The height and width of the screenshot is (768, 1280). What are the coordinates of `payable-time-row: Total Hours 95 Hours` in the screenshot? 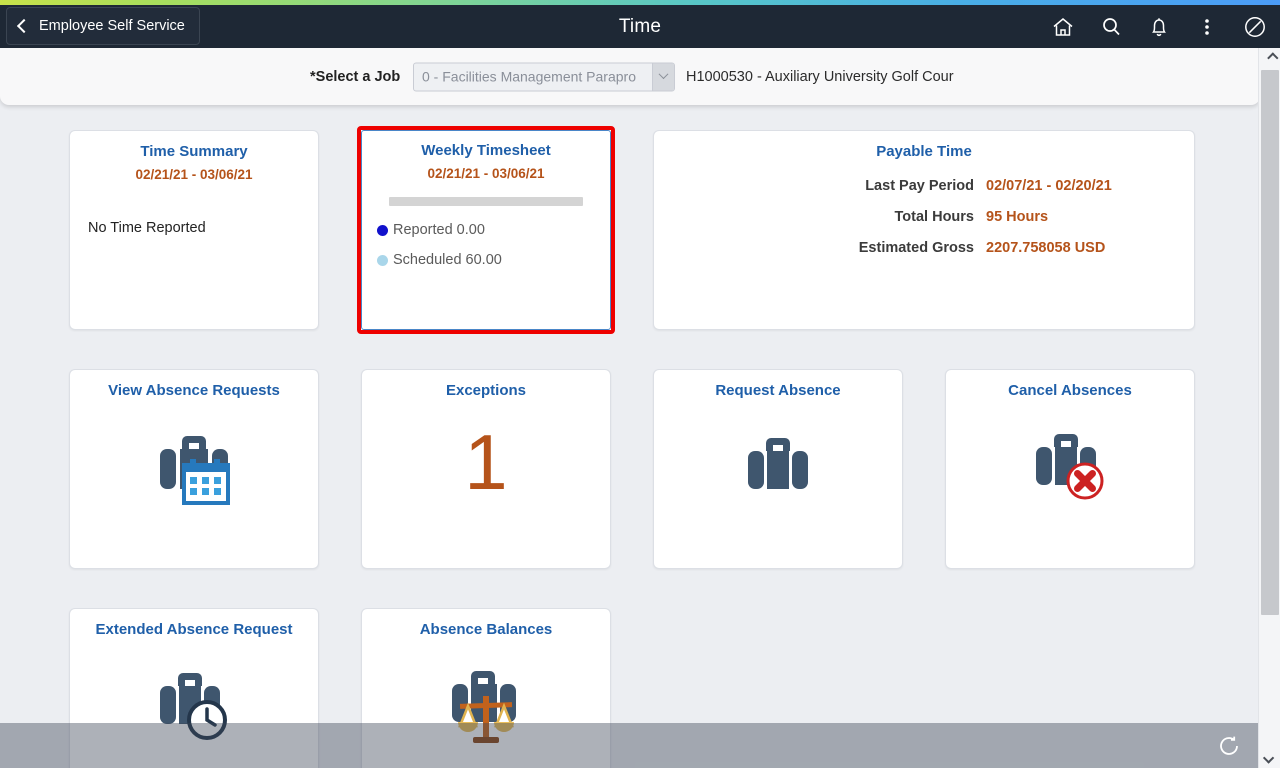 It's located at (924, 217).